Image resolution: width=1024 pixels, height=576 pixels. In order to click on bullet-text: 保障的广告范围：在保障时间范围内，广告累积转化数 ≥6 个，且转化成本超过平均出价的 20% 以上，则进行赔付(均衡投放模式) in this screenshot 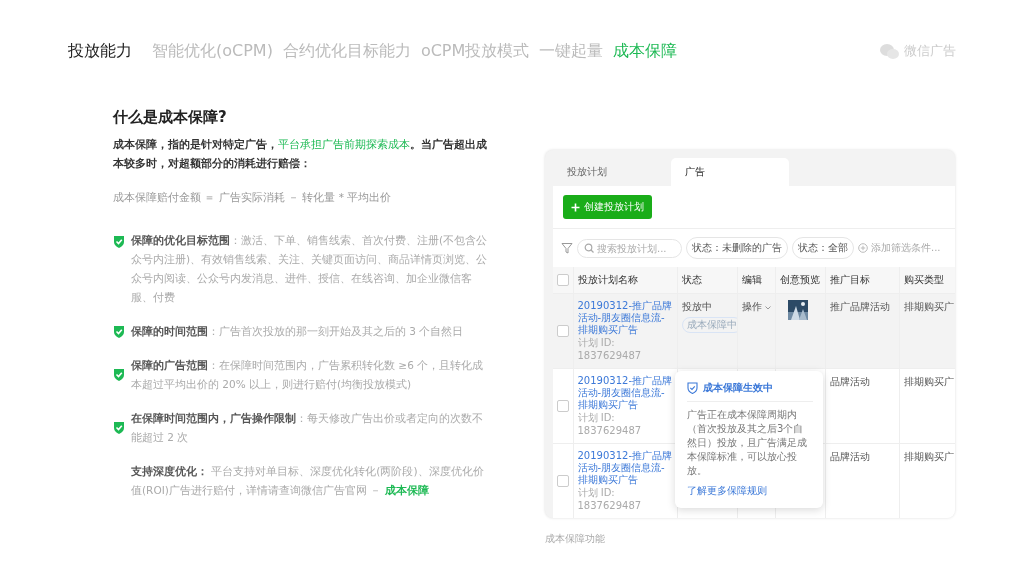, I will do `click(308, 375)`.